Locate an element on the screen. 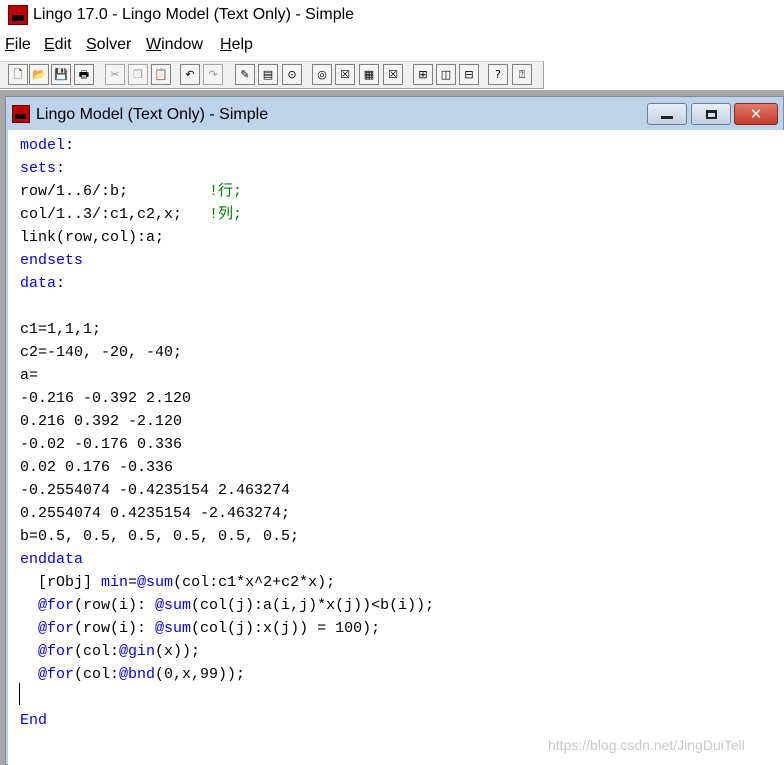 The width and height of the screenshot is (784, 765). paste-button: 📋 is located at coordinates (161, 74).